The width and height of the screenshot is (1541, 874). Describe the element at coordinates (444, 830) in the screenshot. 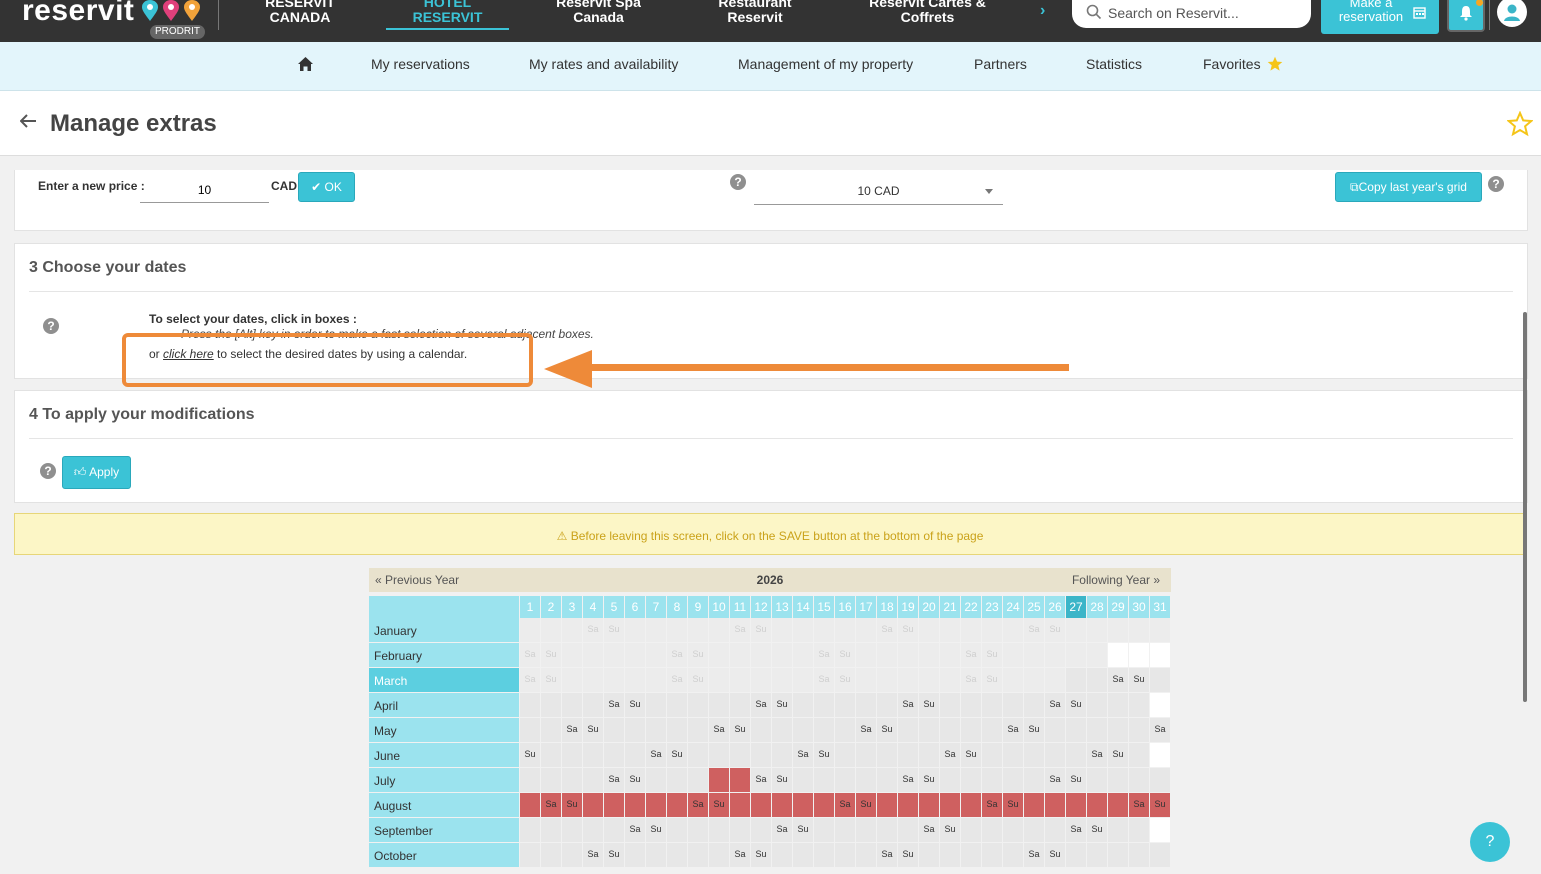

I see `month-label: September` at that location.